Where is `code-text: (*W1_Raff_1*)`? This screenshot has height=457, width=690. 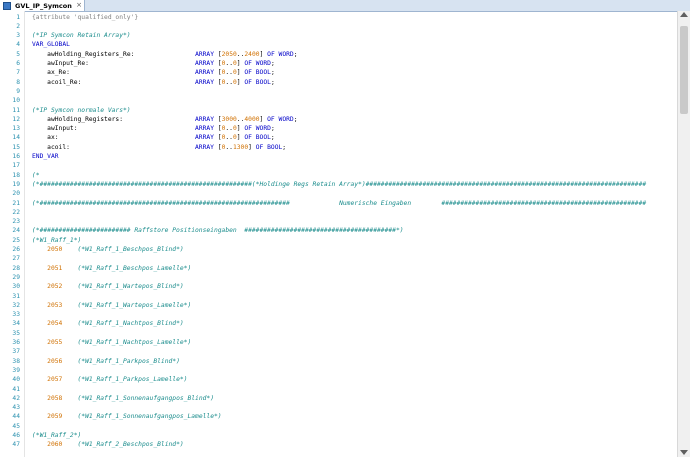 code-text: (*W1_Raff_1*) is located at coordinates (57, 240).